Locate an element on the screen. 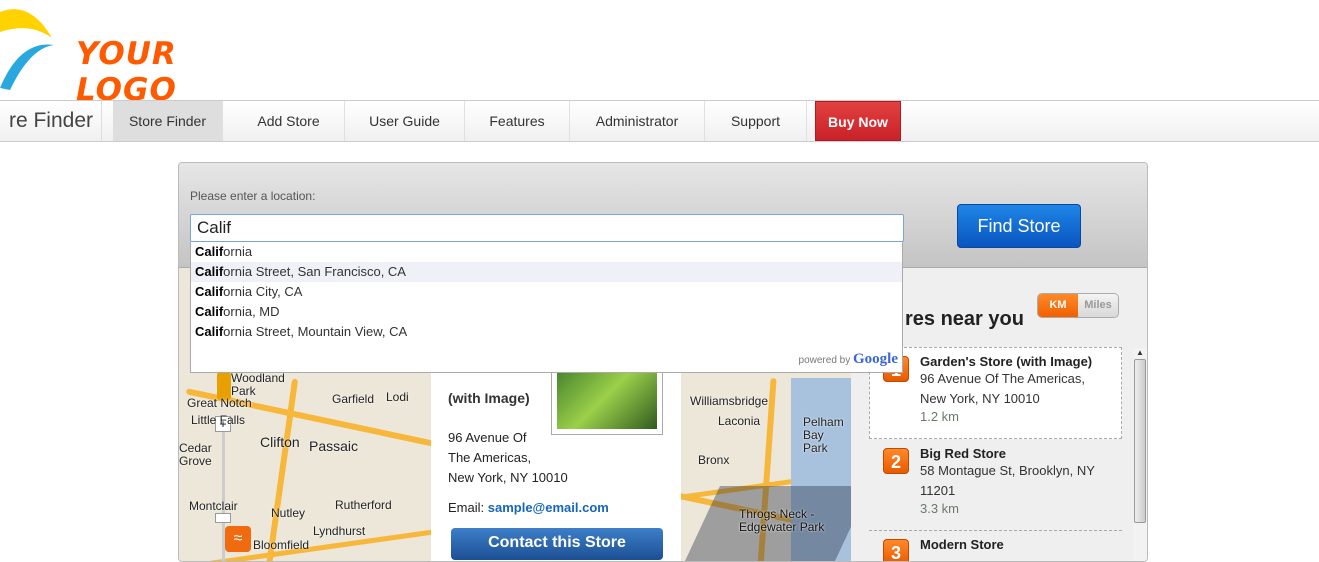 Image resolution: width=1319 pixels, height=562 pixels. zoom-slider-handle is located at coordinates (223, 518).